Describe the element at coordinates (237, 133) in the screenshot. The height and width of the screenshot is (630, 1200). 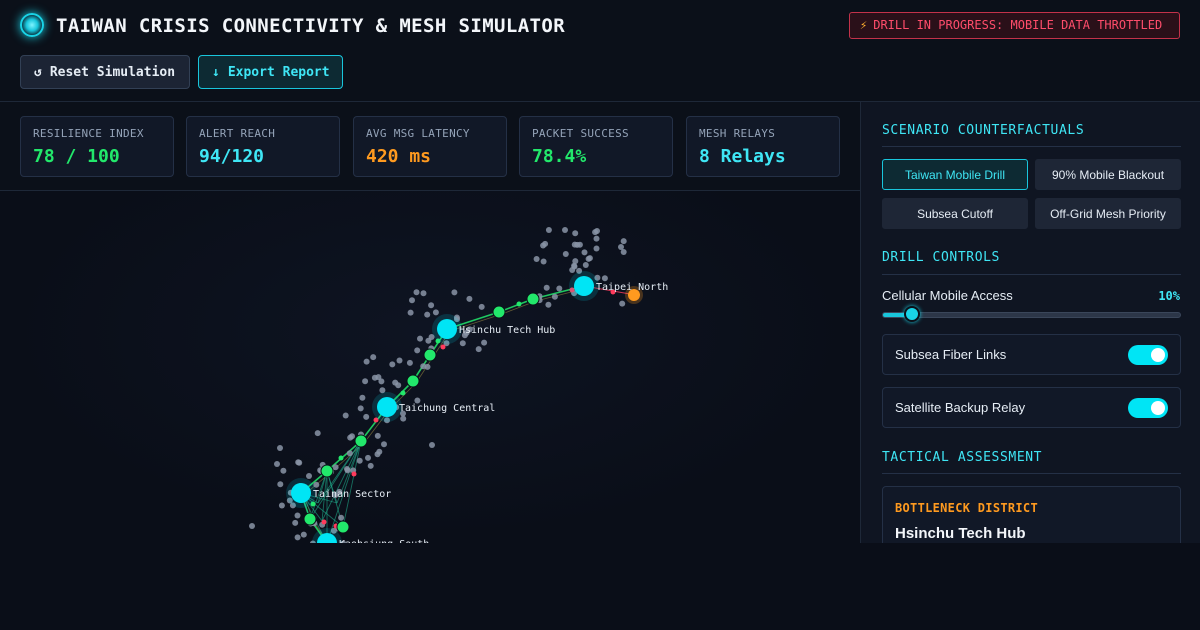
I see `metric-label: ALERT REACH` at that location.